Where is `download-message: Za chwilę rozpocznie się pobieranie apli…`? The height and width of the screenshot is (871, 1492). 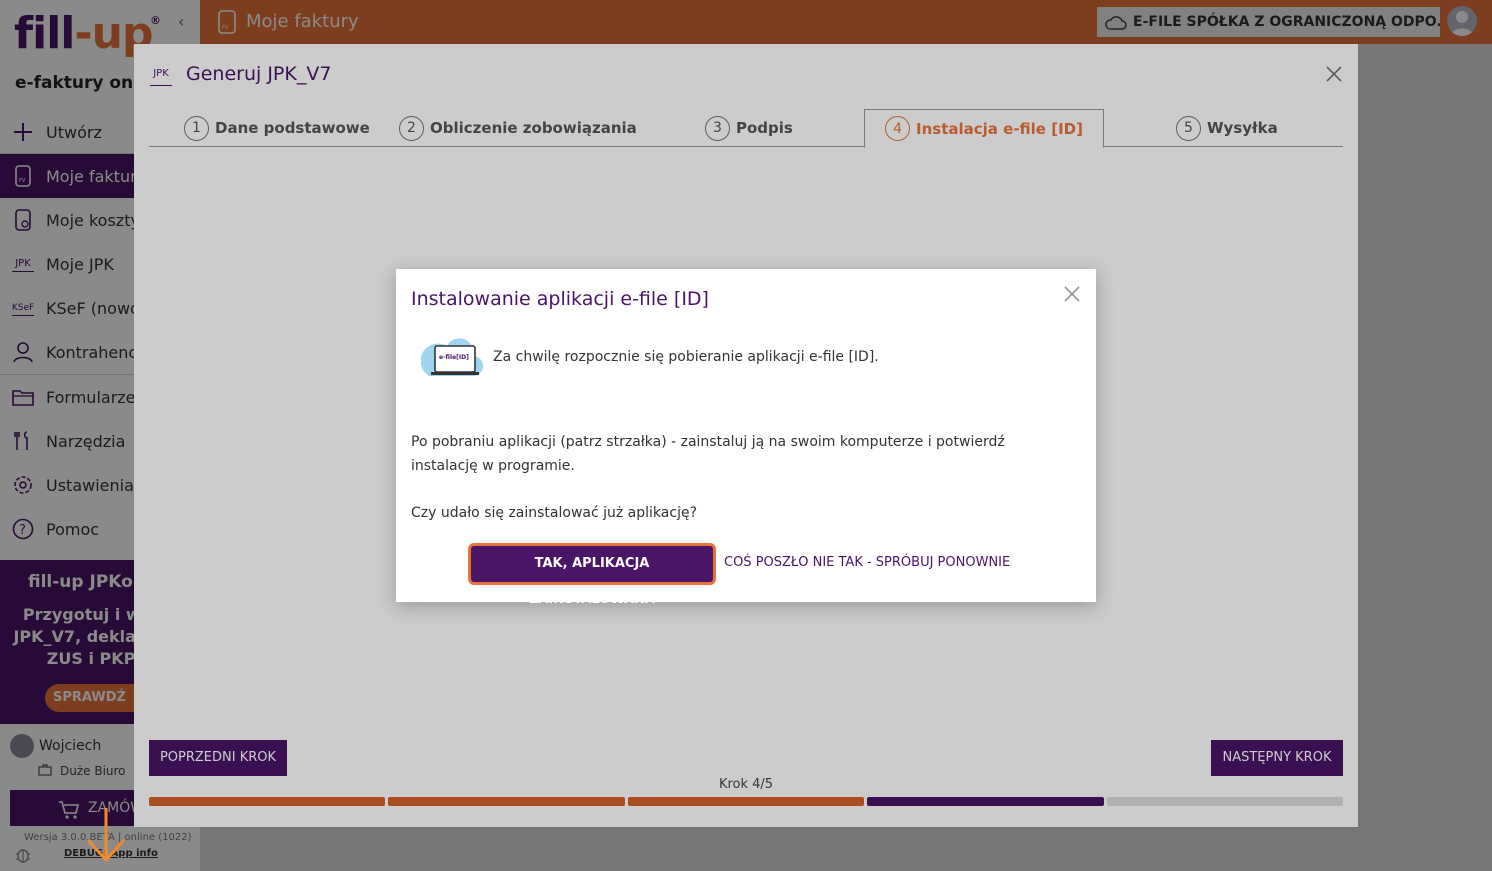 download-message: Za chwilę rozpocznie się pobieranie apli… is located at coordinates (686, 357).